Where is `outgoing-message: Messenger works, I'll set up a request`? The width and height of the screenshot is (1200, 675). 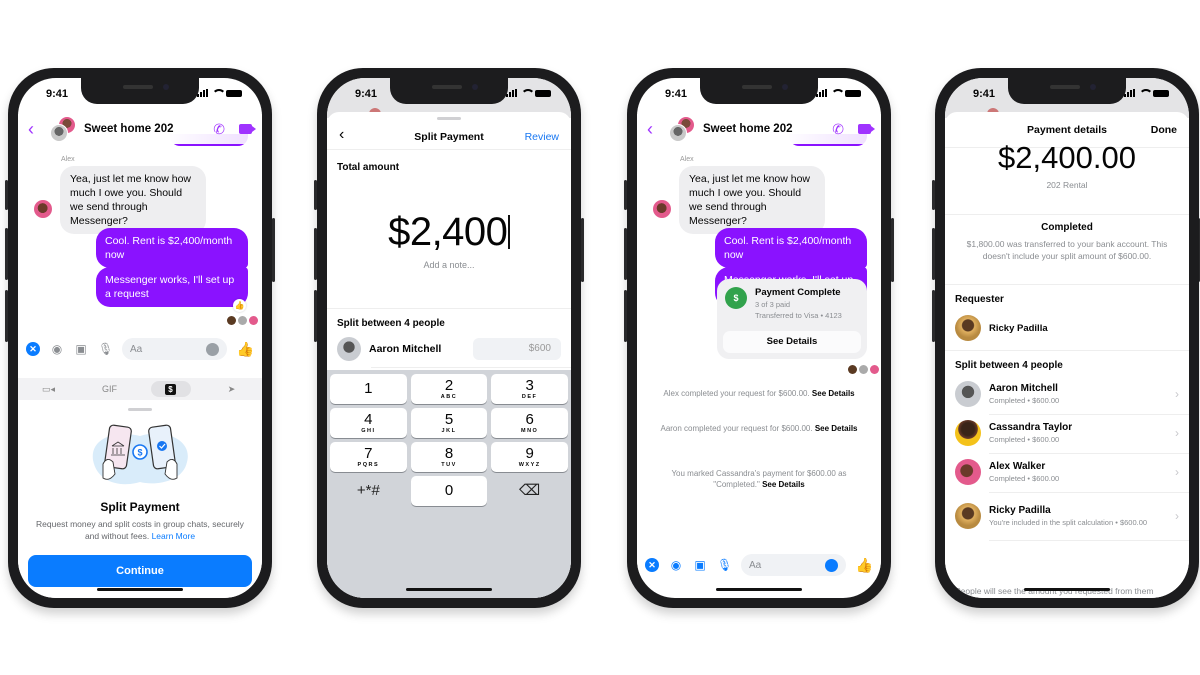 outgoing-message: Messenger works, I'll set up a request is located at coordinates (172, 287).